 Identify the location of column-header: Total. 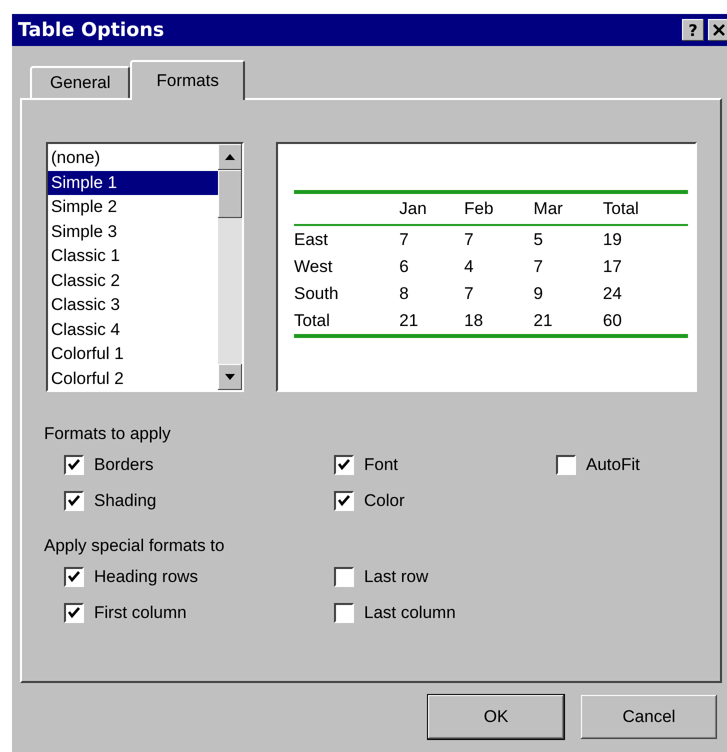
(620, 208).